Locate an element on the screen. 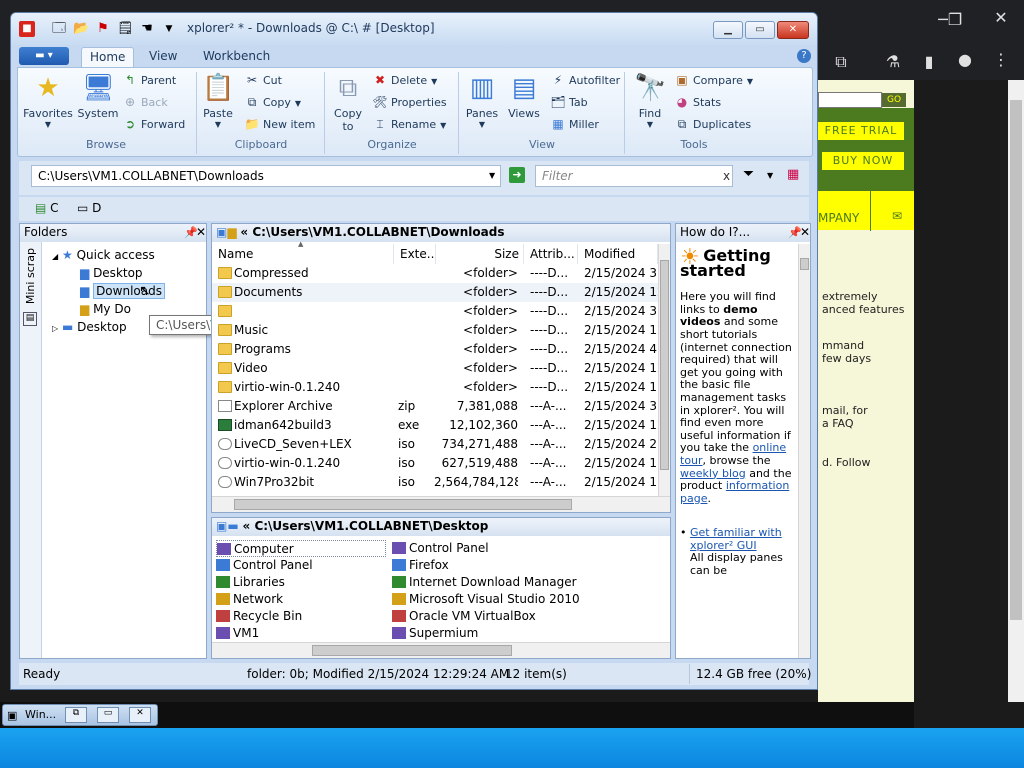 Image resolution: width=1024 pixels, height=768 pixels. stats-button: ◕ Stats is located at coordinates (697, 102).